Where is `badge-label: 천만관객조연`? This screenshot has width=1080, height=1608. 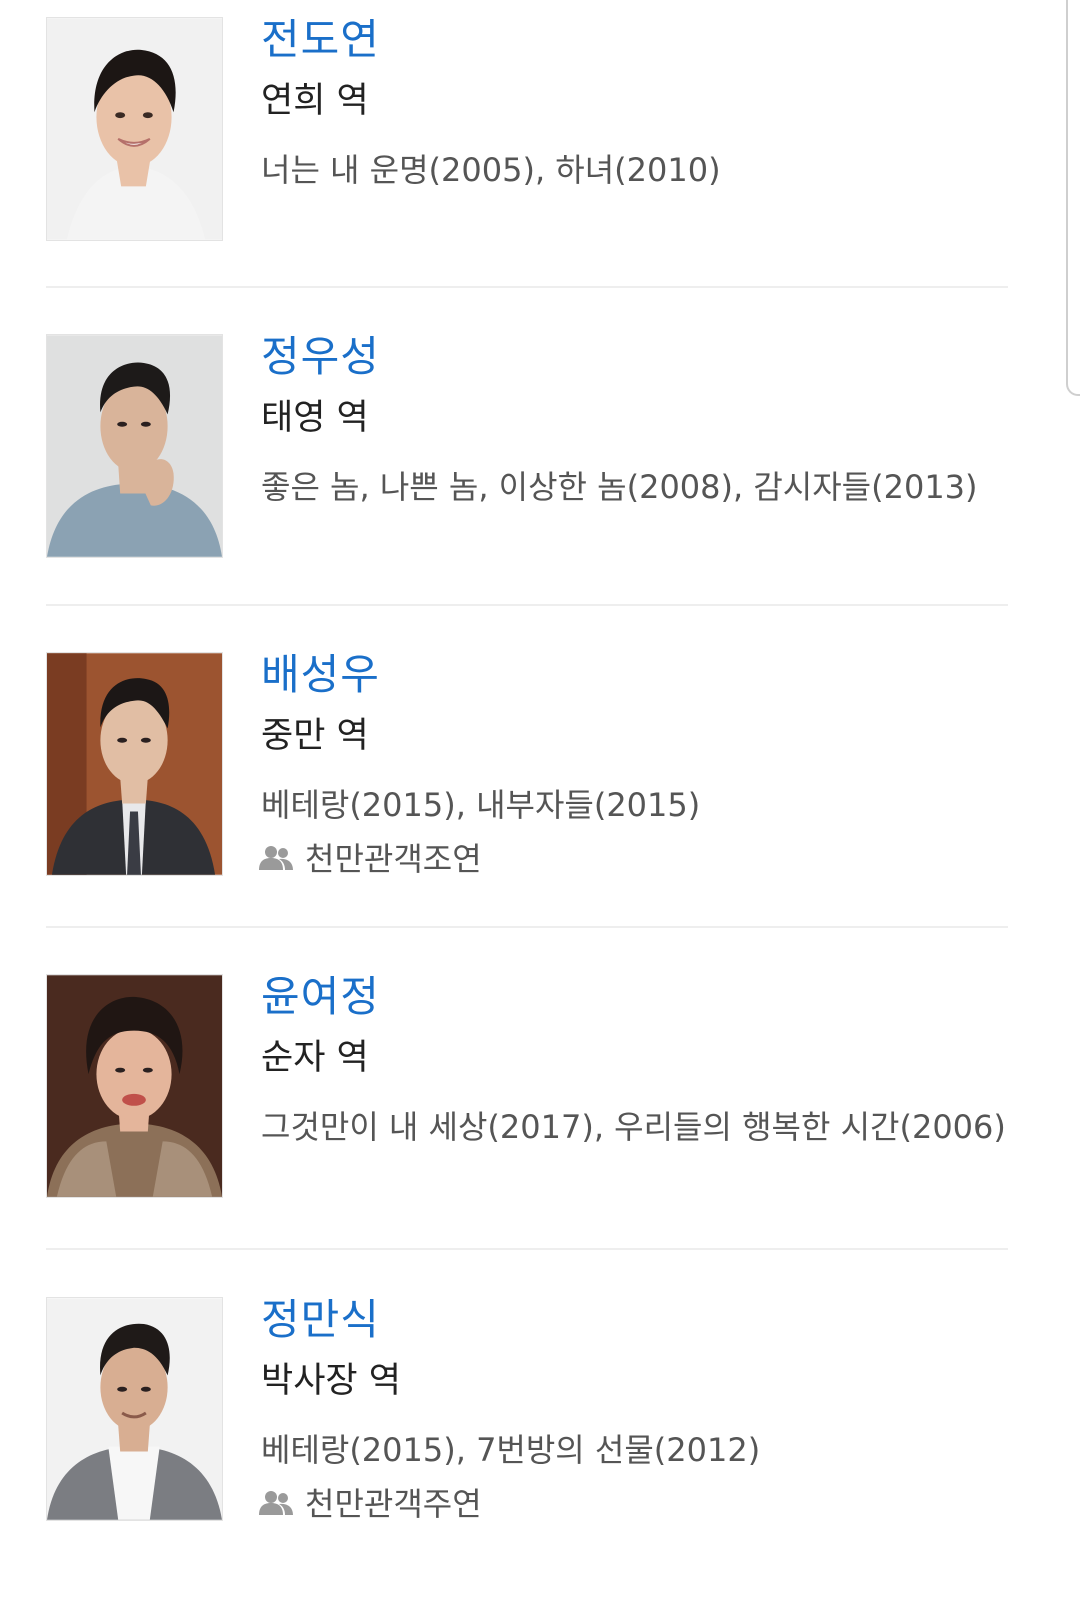 badge-label: 천만관객조연 is located at coordinates (393, 859).